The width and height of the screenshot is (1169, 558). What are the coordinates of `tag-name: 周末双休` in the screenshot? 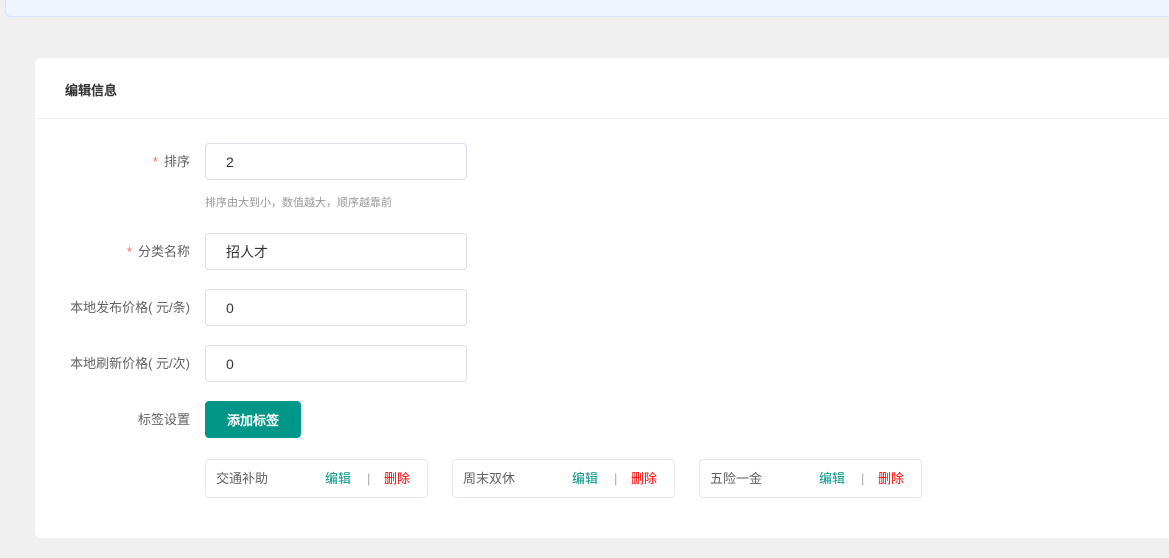 It's located at (489, 478).